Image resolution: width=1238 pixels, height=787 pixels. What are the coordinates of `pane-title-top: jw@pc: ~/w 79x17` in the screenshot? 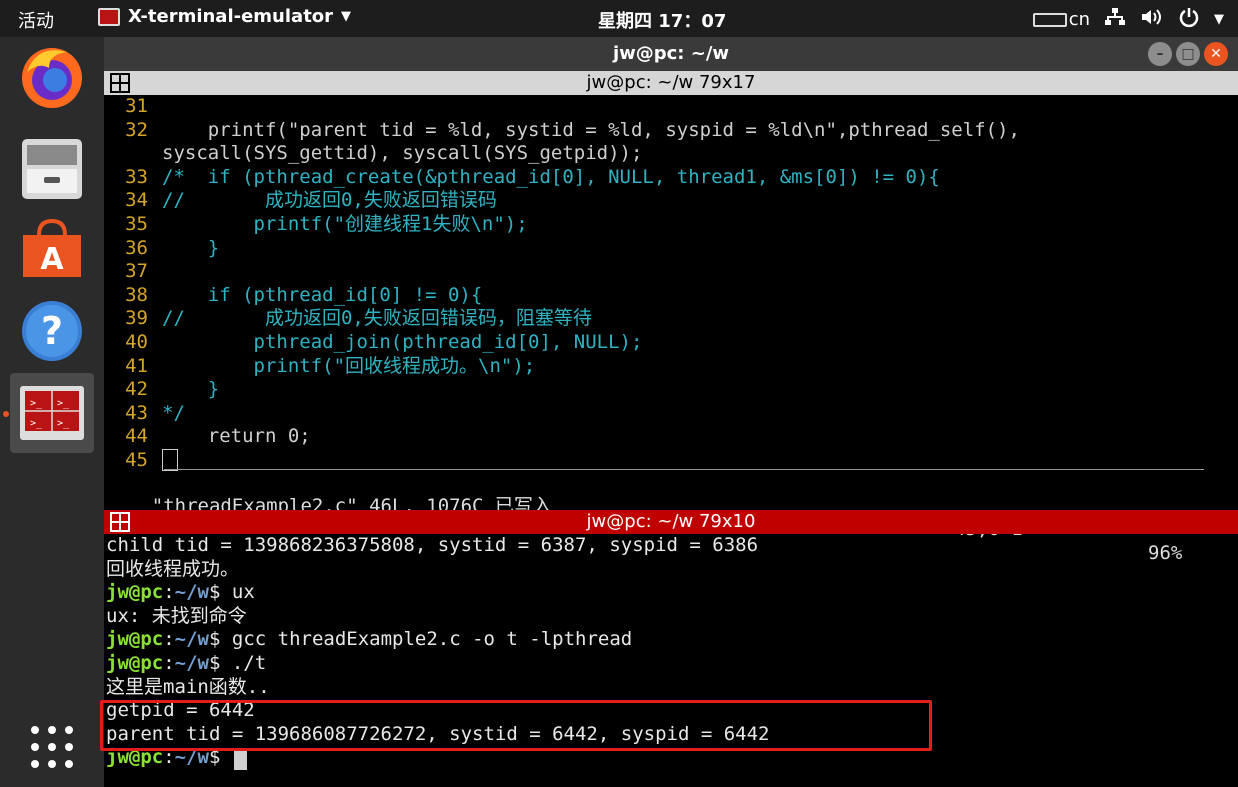 It's located at (671, 82).